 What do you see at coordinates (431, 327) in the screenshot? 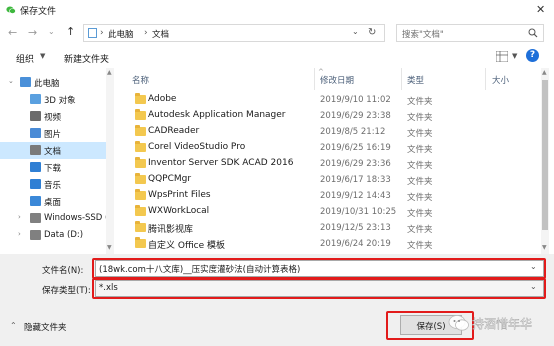
I see `save-button-label: 保存(S)` at bounding box center [431, 327].